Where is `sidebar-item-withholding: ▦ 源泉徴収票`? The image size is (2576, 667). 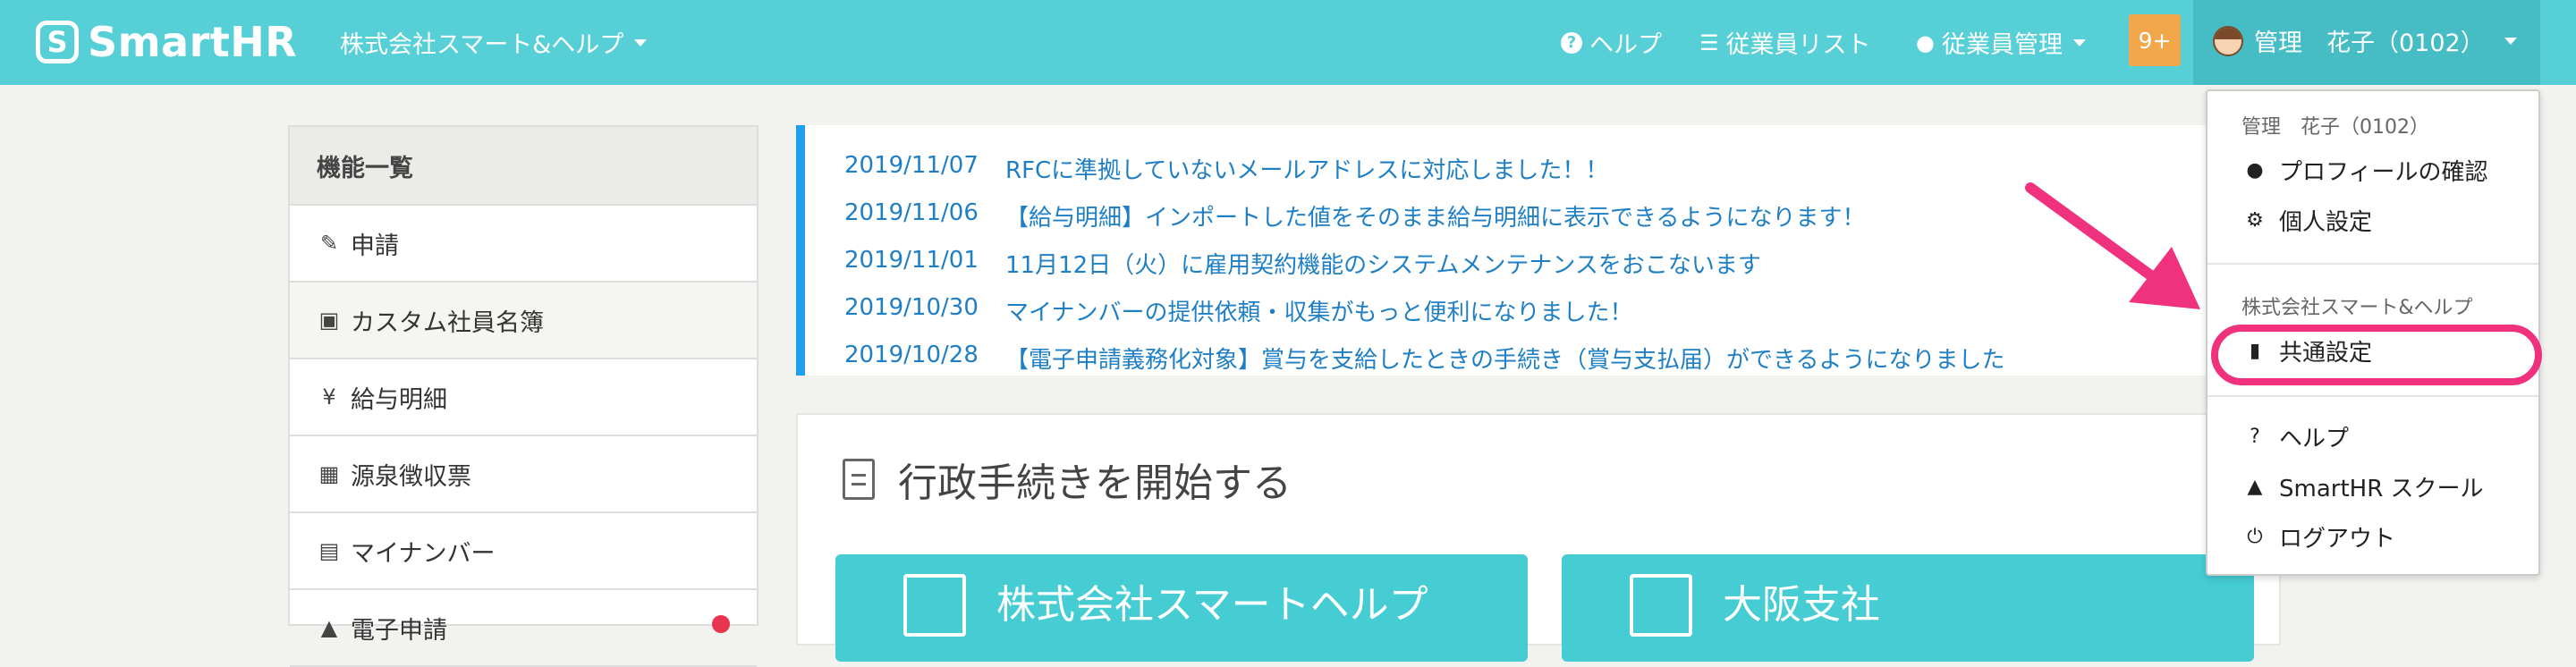 sidebar-item-withholding: ▦ 源泉徴収票 is located at coordinates (523, 475).